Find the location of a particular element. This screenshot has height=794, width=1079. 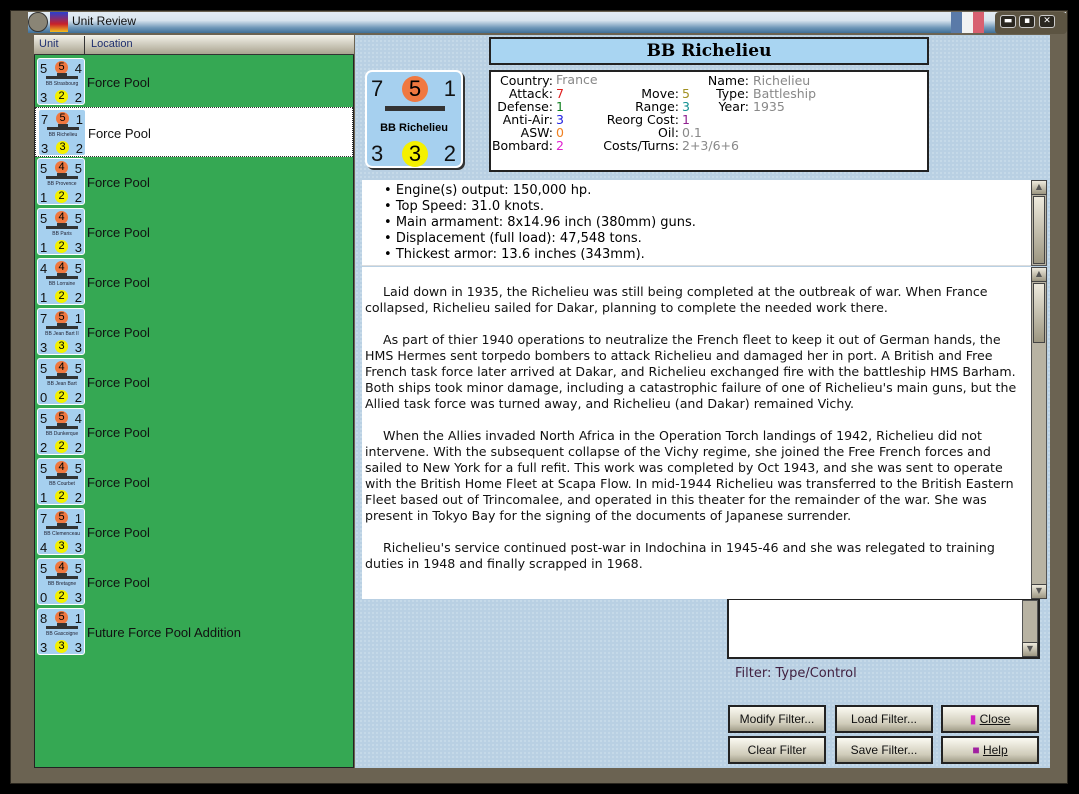

unit-counter: 7 5 1 BB Richelieu 3 3 2 is located at coordinates (62, 132).